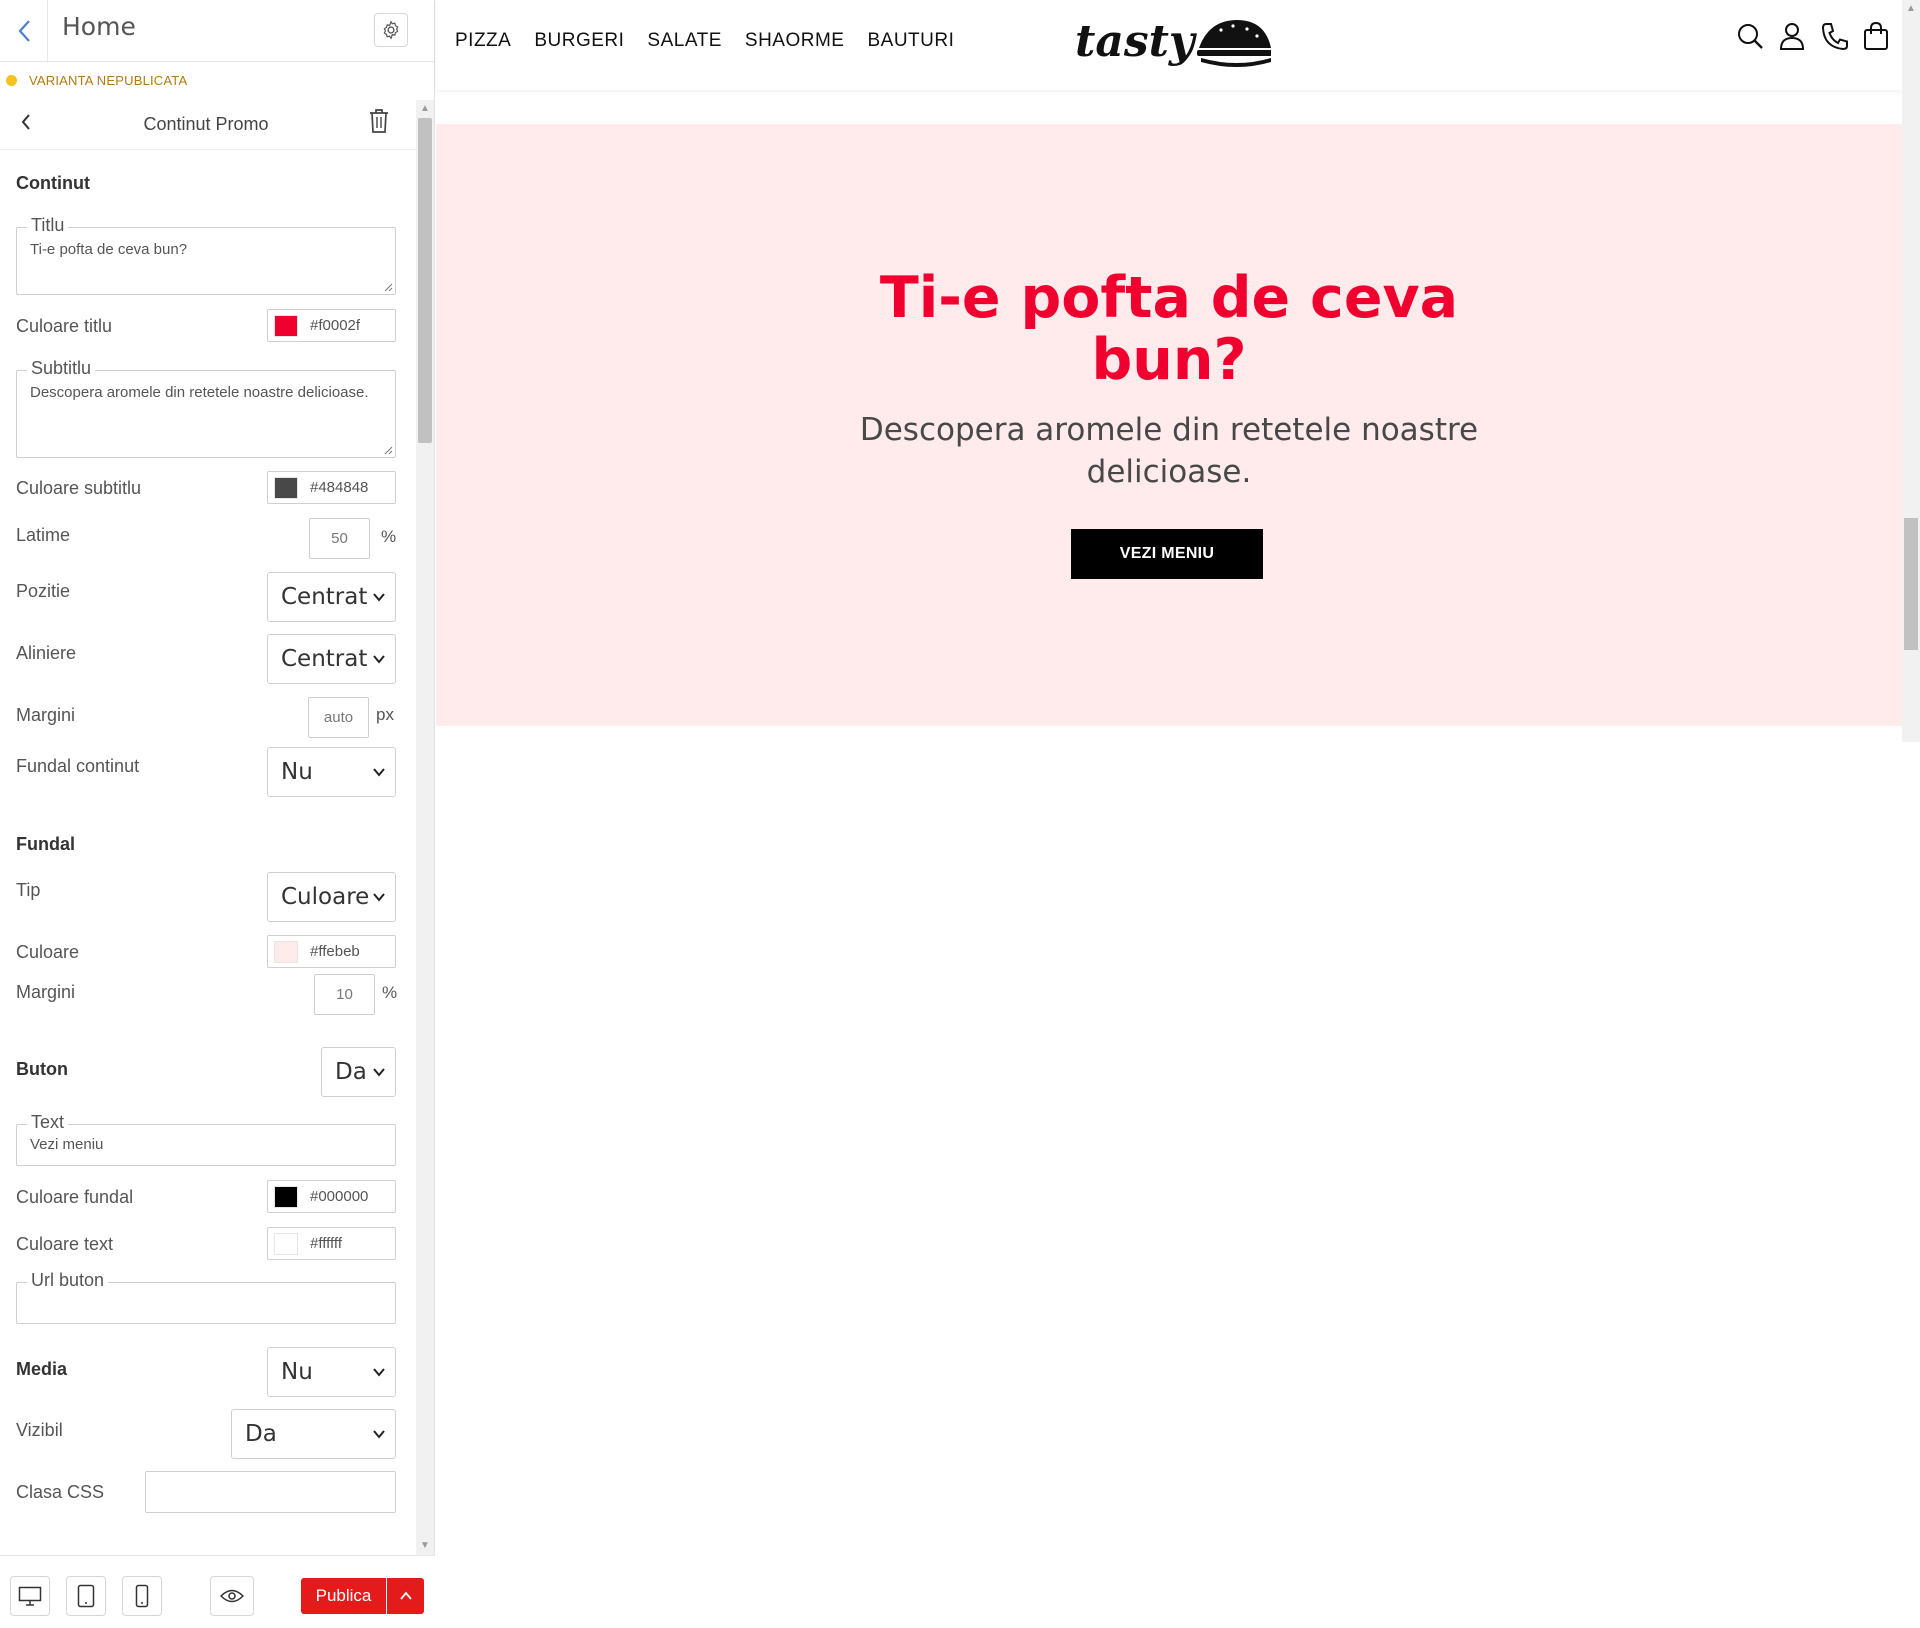 The image size is (1920, 1628). I want to click on site-logo: tasty, so click(1172, 42).